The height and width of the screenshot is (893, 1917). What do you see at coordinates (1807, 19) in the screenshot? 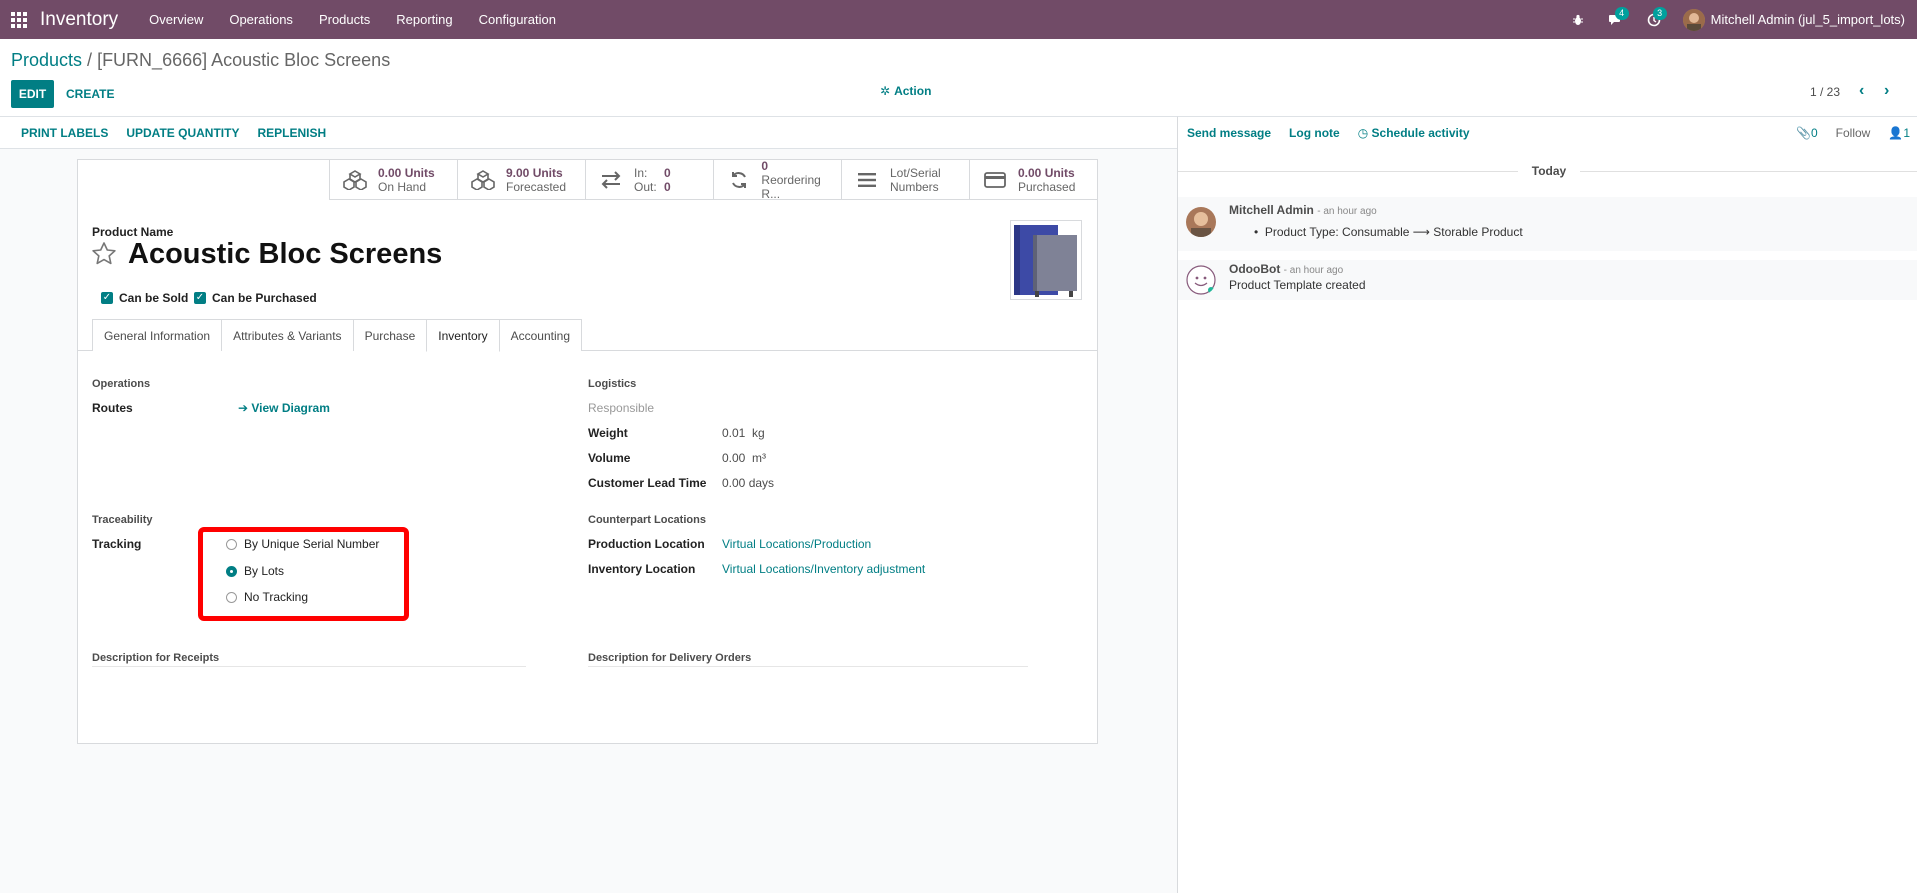
I see `user-name: Mitchell Admin (jul_5_import_lots)` at bounding box center [1807, 19].